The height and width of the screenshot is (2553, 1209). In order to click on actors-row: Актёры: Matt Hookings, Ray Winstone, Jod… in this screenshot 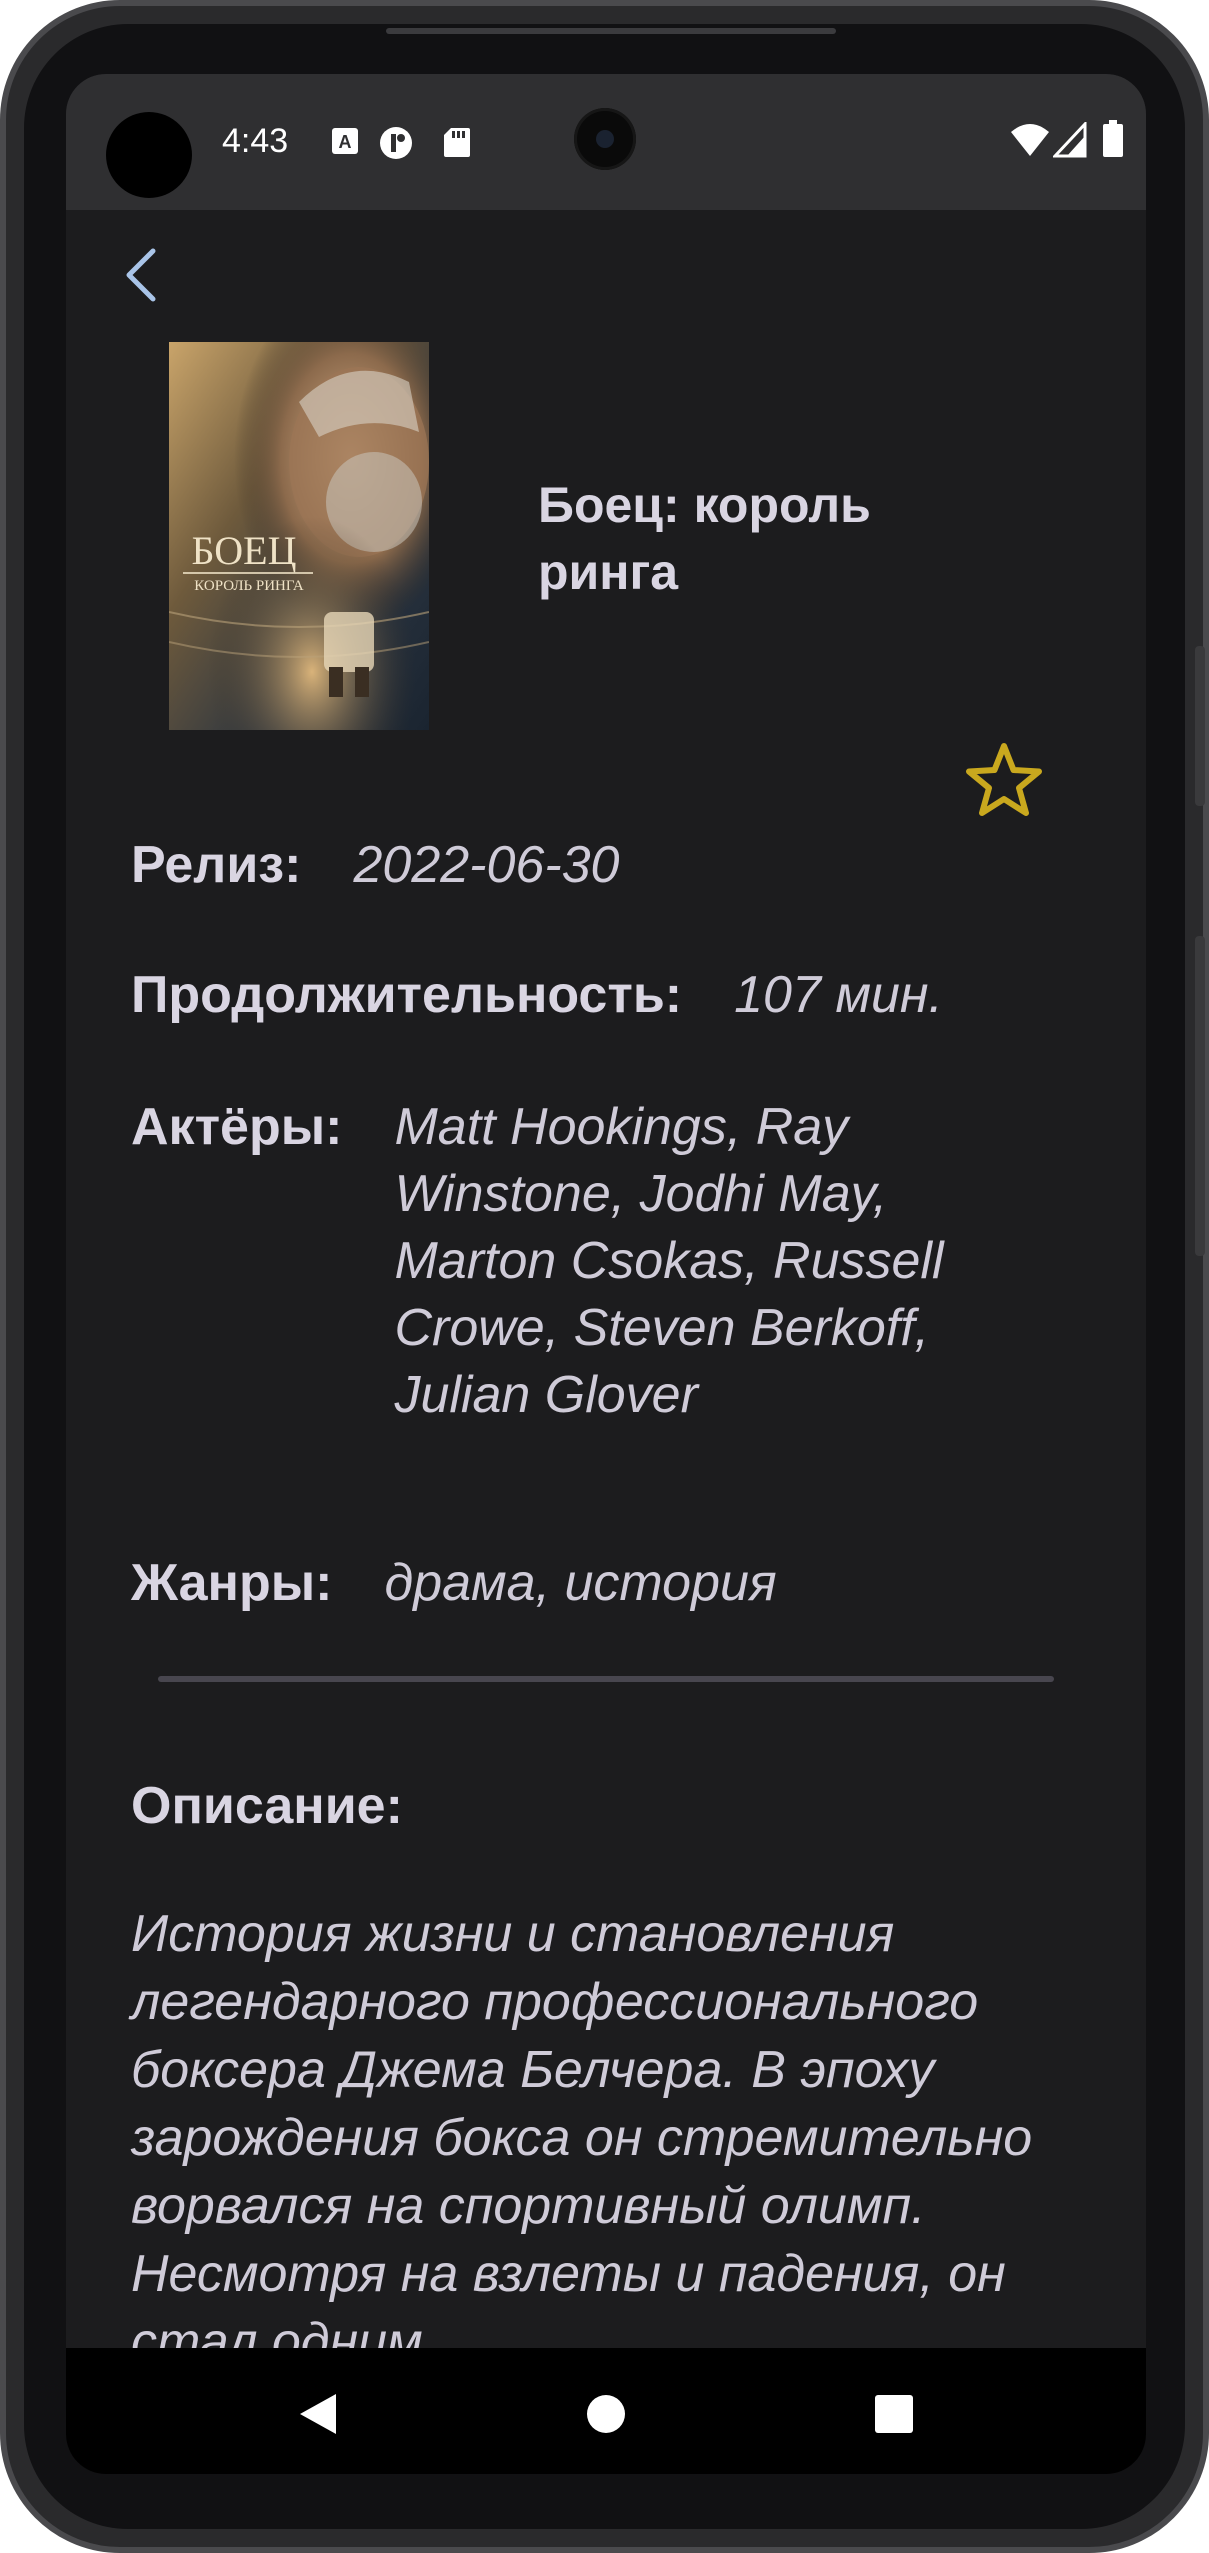, I will do `click(572, 1261)`.